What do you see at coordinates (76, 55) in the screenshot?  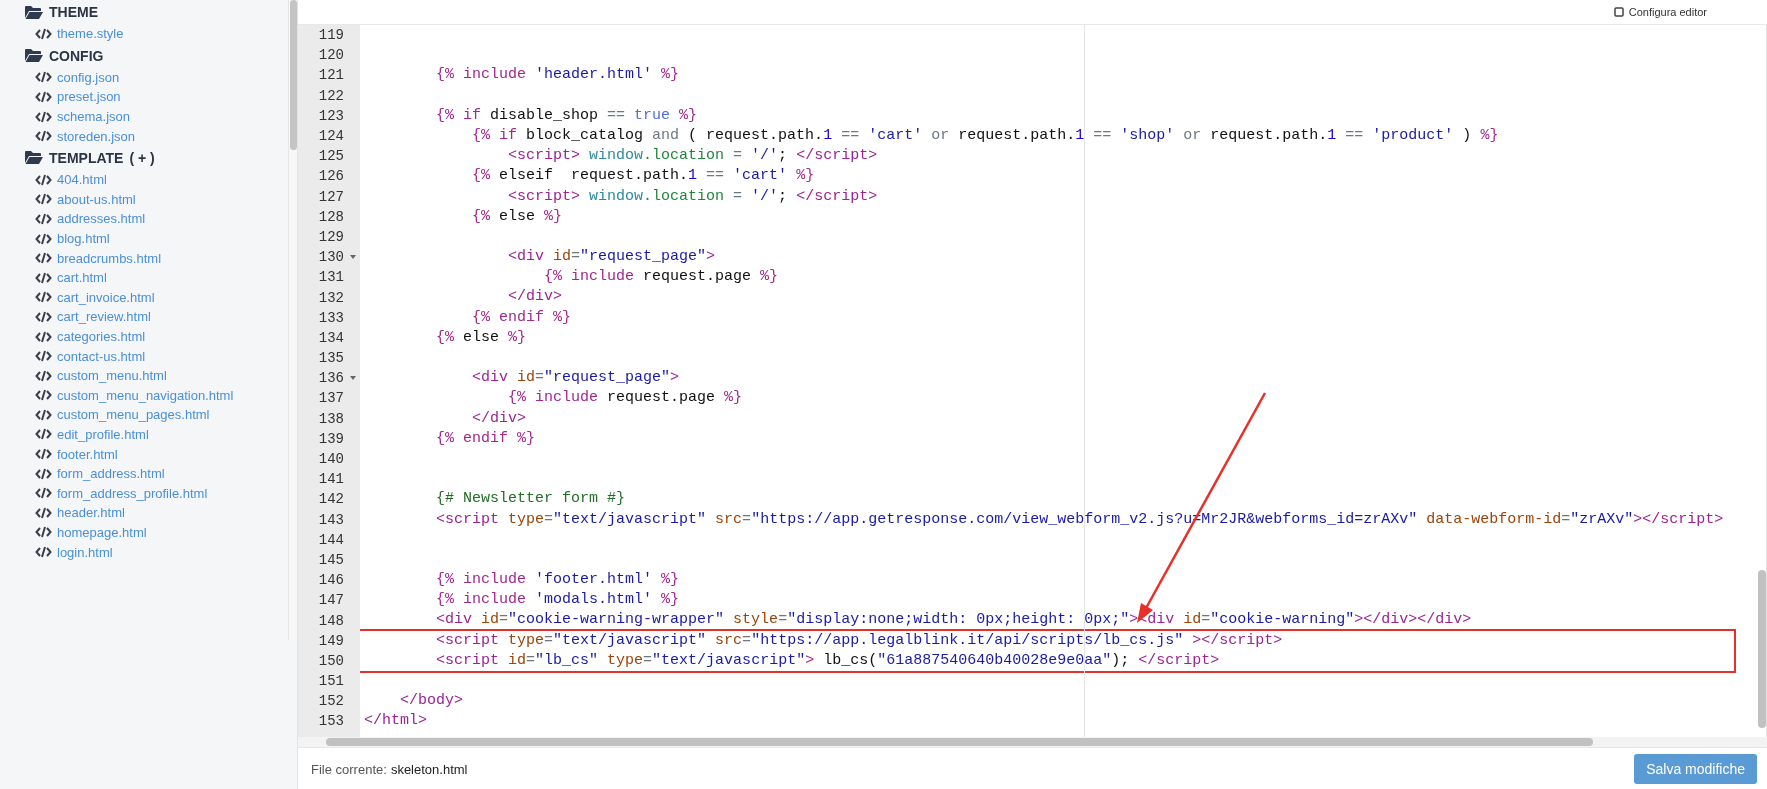 I see `folder-title: CONFIG` at bounding box center [76, 55].